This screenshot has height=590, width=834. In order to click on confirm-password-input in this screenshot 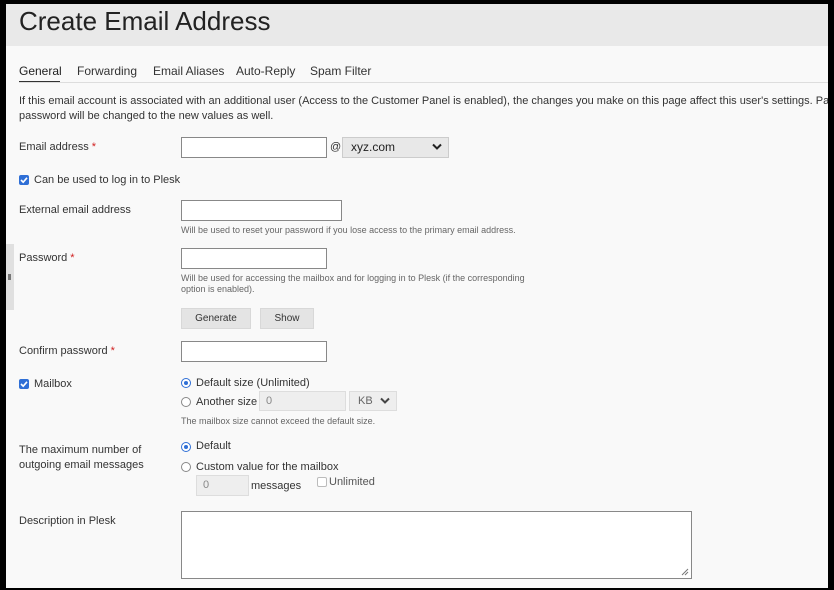, I will do `click(254, 351)`.